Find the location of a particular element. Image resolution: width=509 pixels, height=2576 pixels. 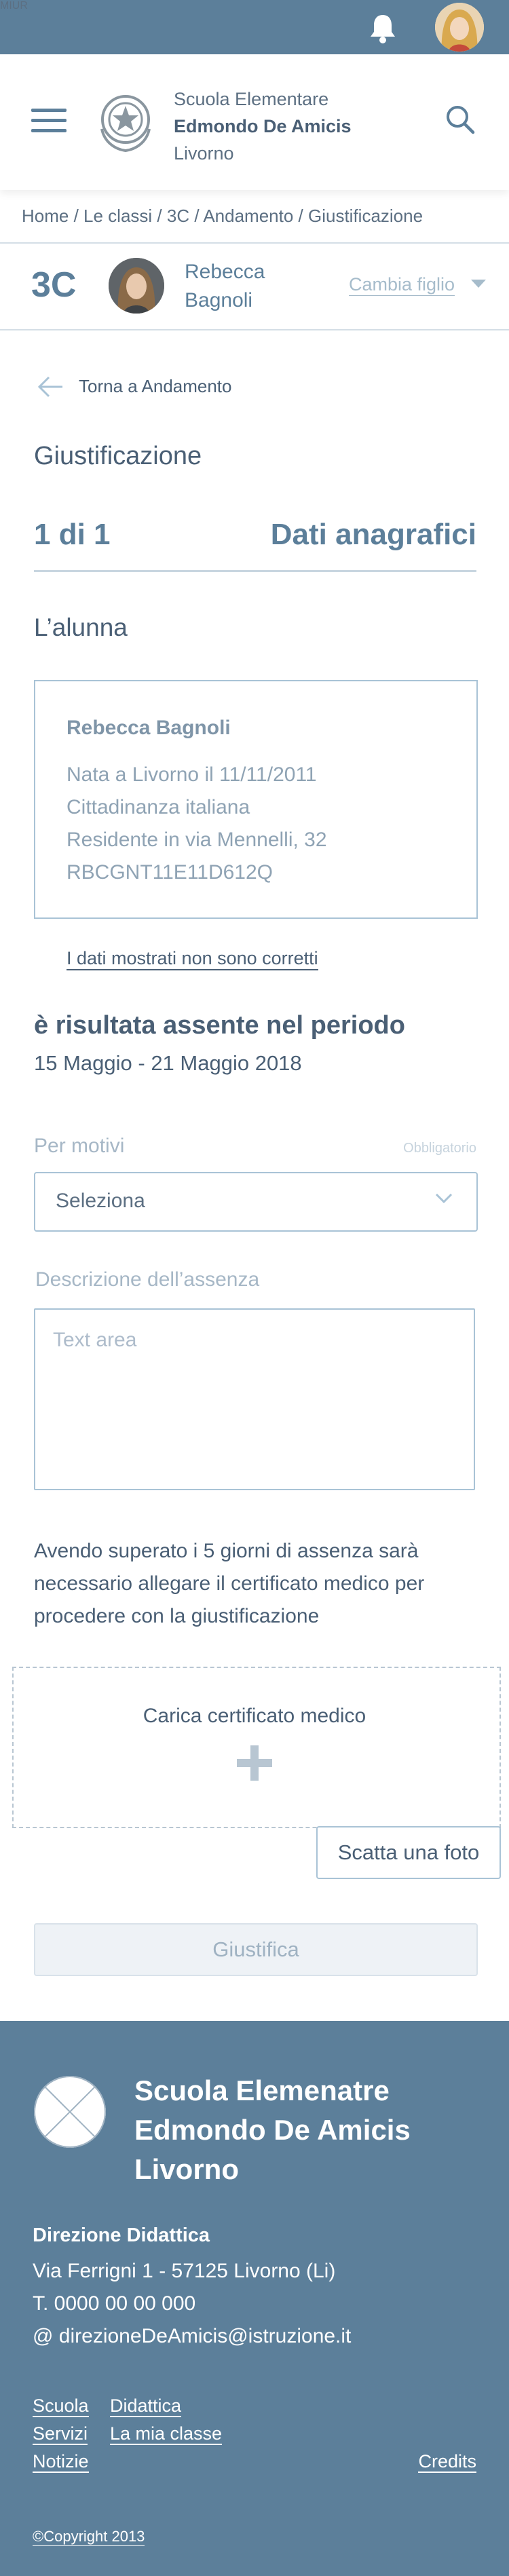

student-address: Residente in via Mennelli, 32 is located at coordinates (197, 840).